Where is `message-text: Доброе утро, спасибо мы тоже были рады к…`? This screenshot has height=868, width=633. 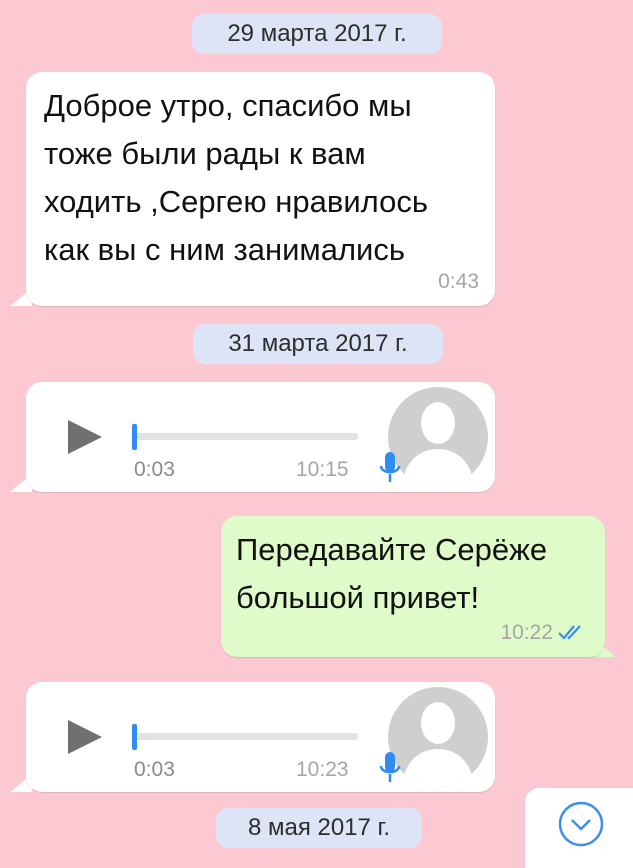
message-text: Доброе утро, спасибо мы тоже были рады к… is located at coordinates (236, 177).